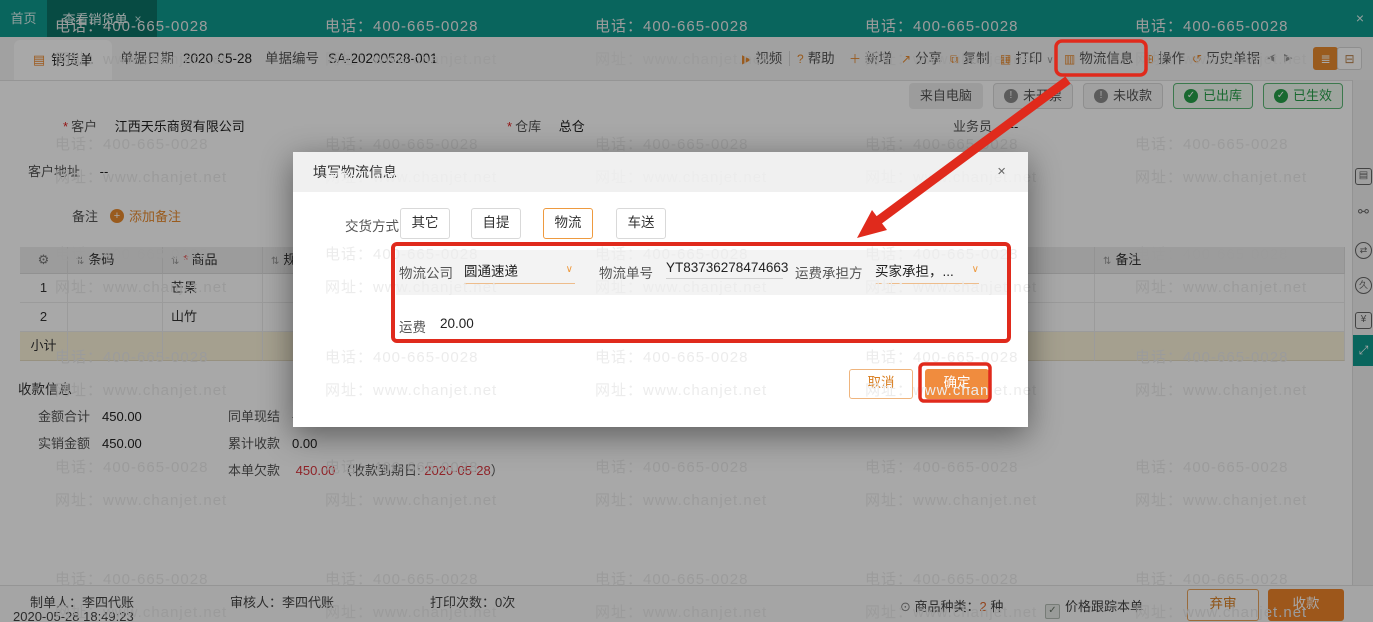  I want to click on freight-payer-label: 运费承担方, so click(829, 273).